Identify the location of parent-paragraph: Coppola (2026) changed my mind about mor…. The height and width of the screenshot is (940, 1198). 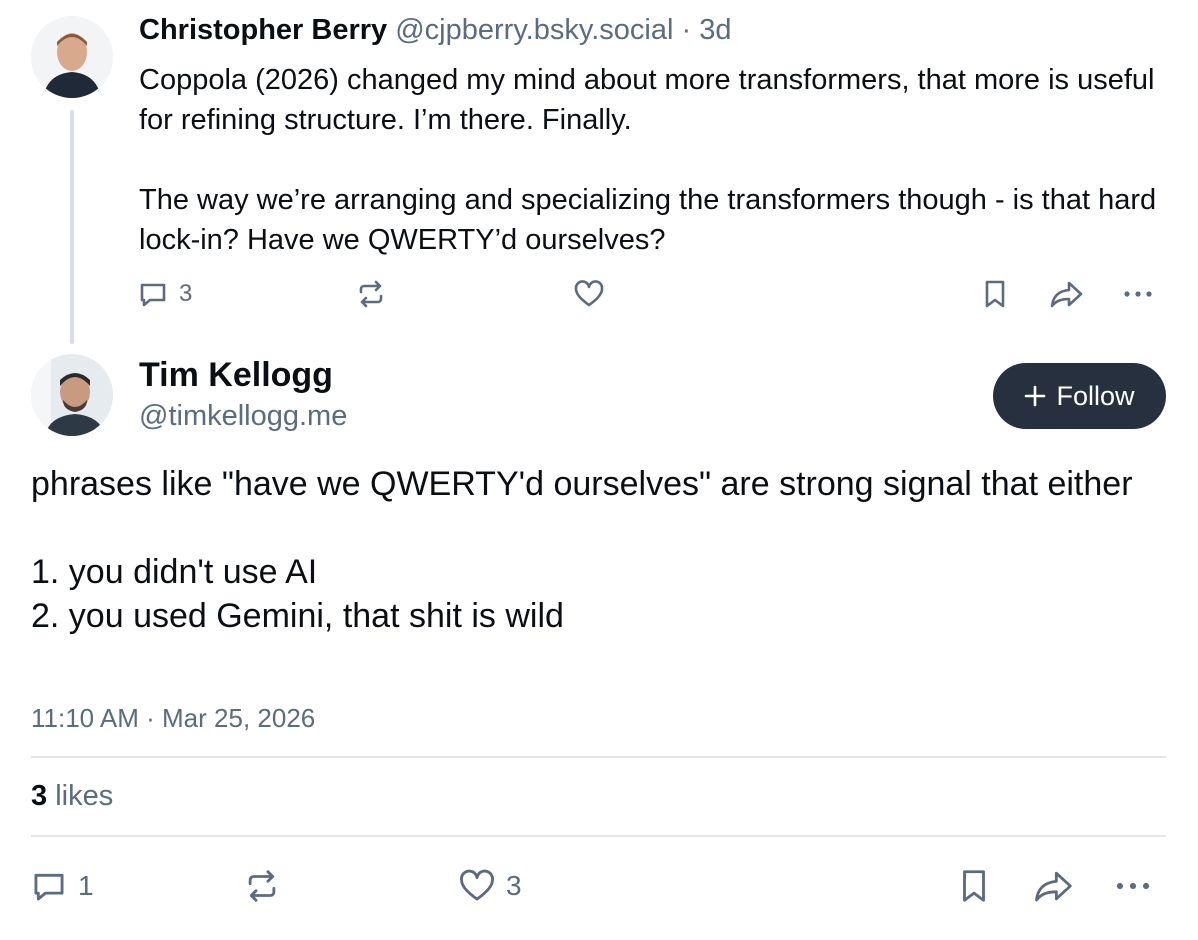
(647, 100).